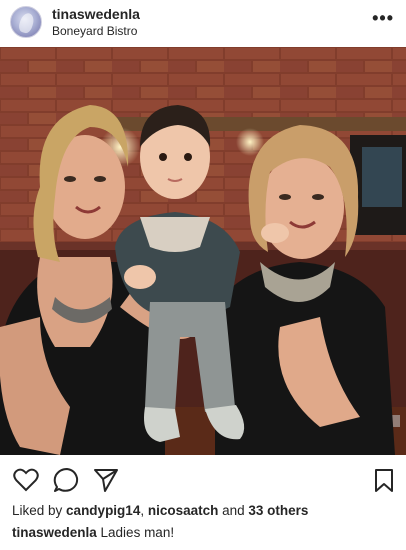 This screenshot has width=406, height=550. Describe the element at coordinates (94, 31) in the screenshot. I see `post-location: Boneyard Bistro` at that location.